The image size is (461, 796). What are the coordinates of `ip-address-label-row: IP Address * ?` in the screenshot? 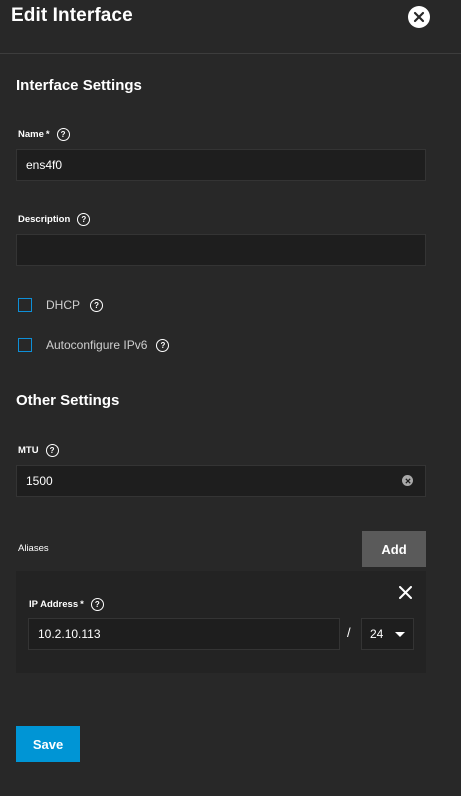 It's located at (66, 604).